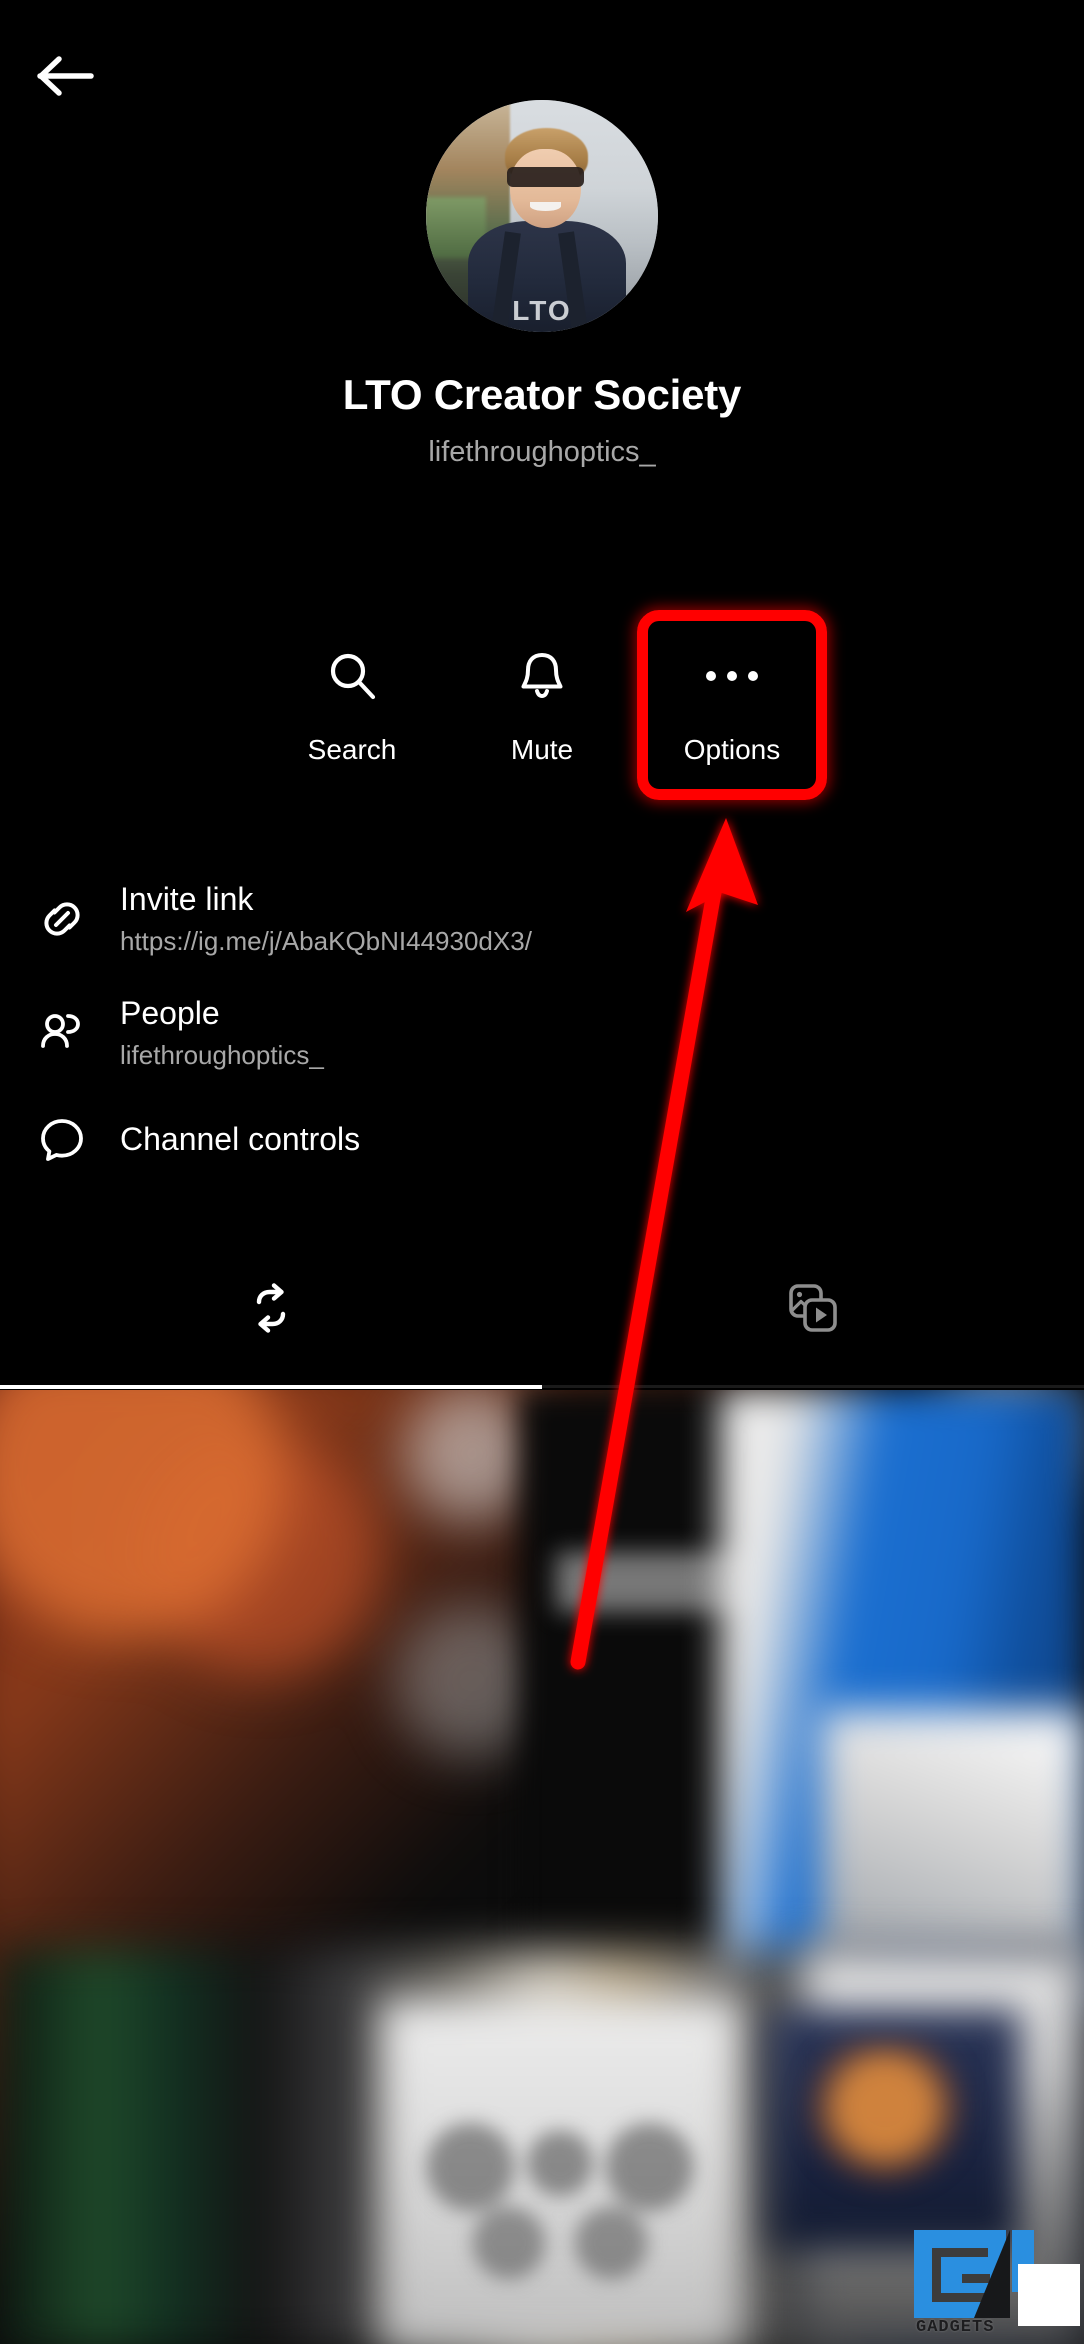 Image resolution: width=1084 pixels, height=2344 pixels. Describe the element at coordinates (222, 1054) in the screenshot. I see `people-value: lifethroughoptics_` at that location.